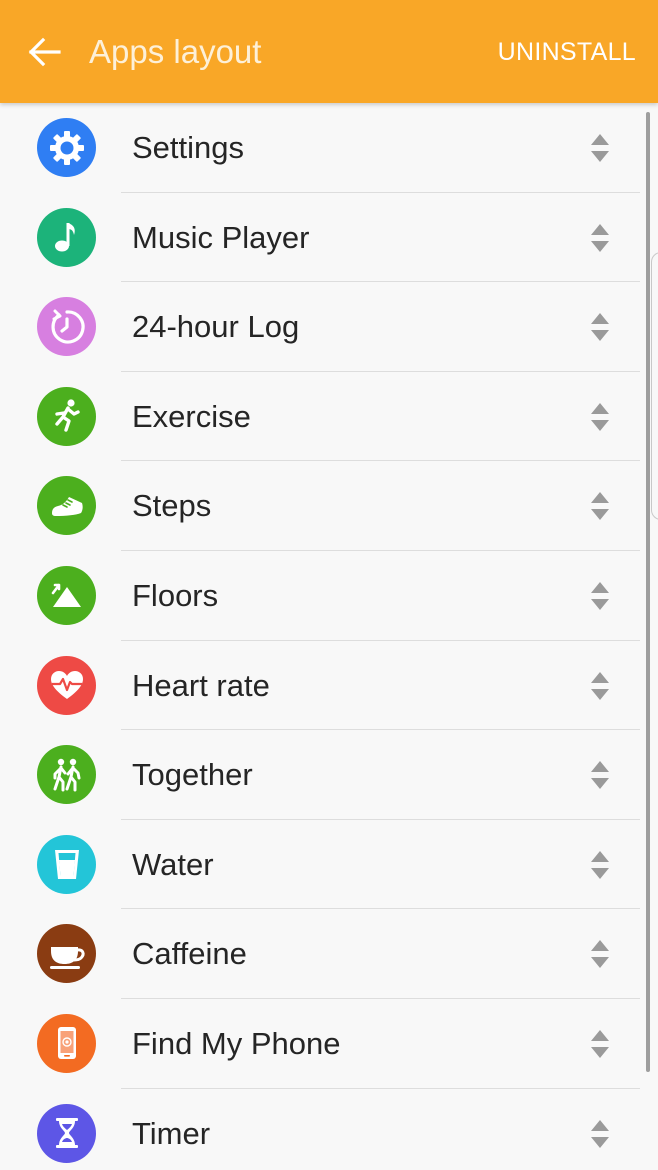 Image resolution: width=658 pixels, height=1170 pixels. I want to click on list-item-water: Water, so click(329, 865).